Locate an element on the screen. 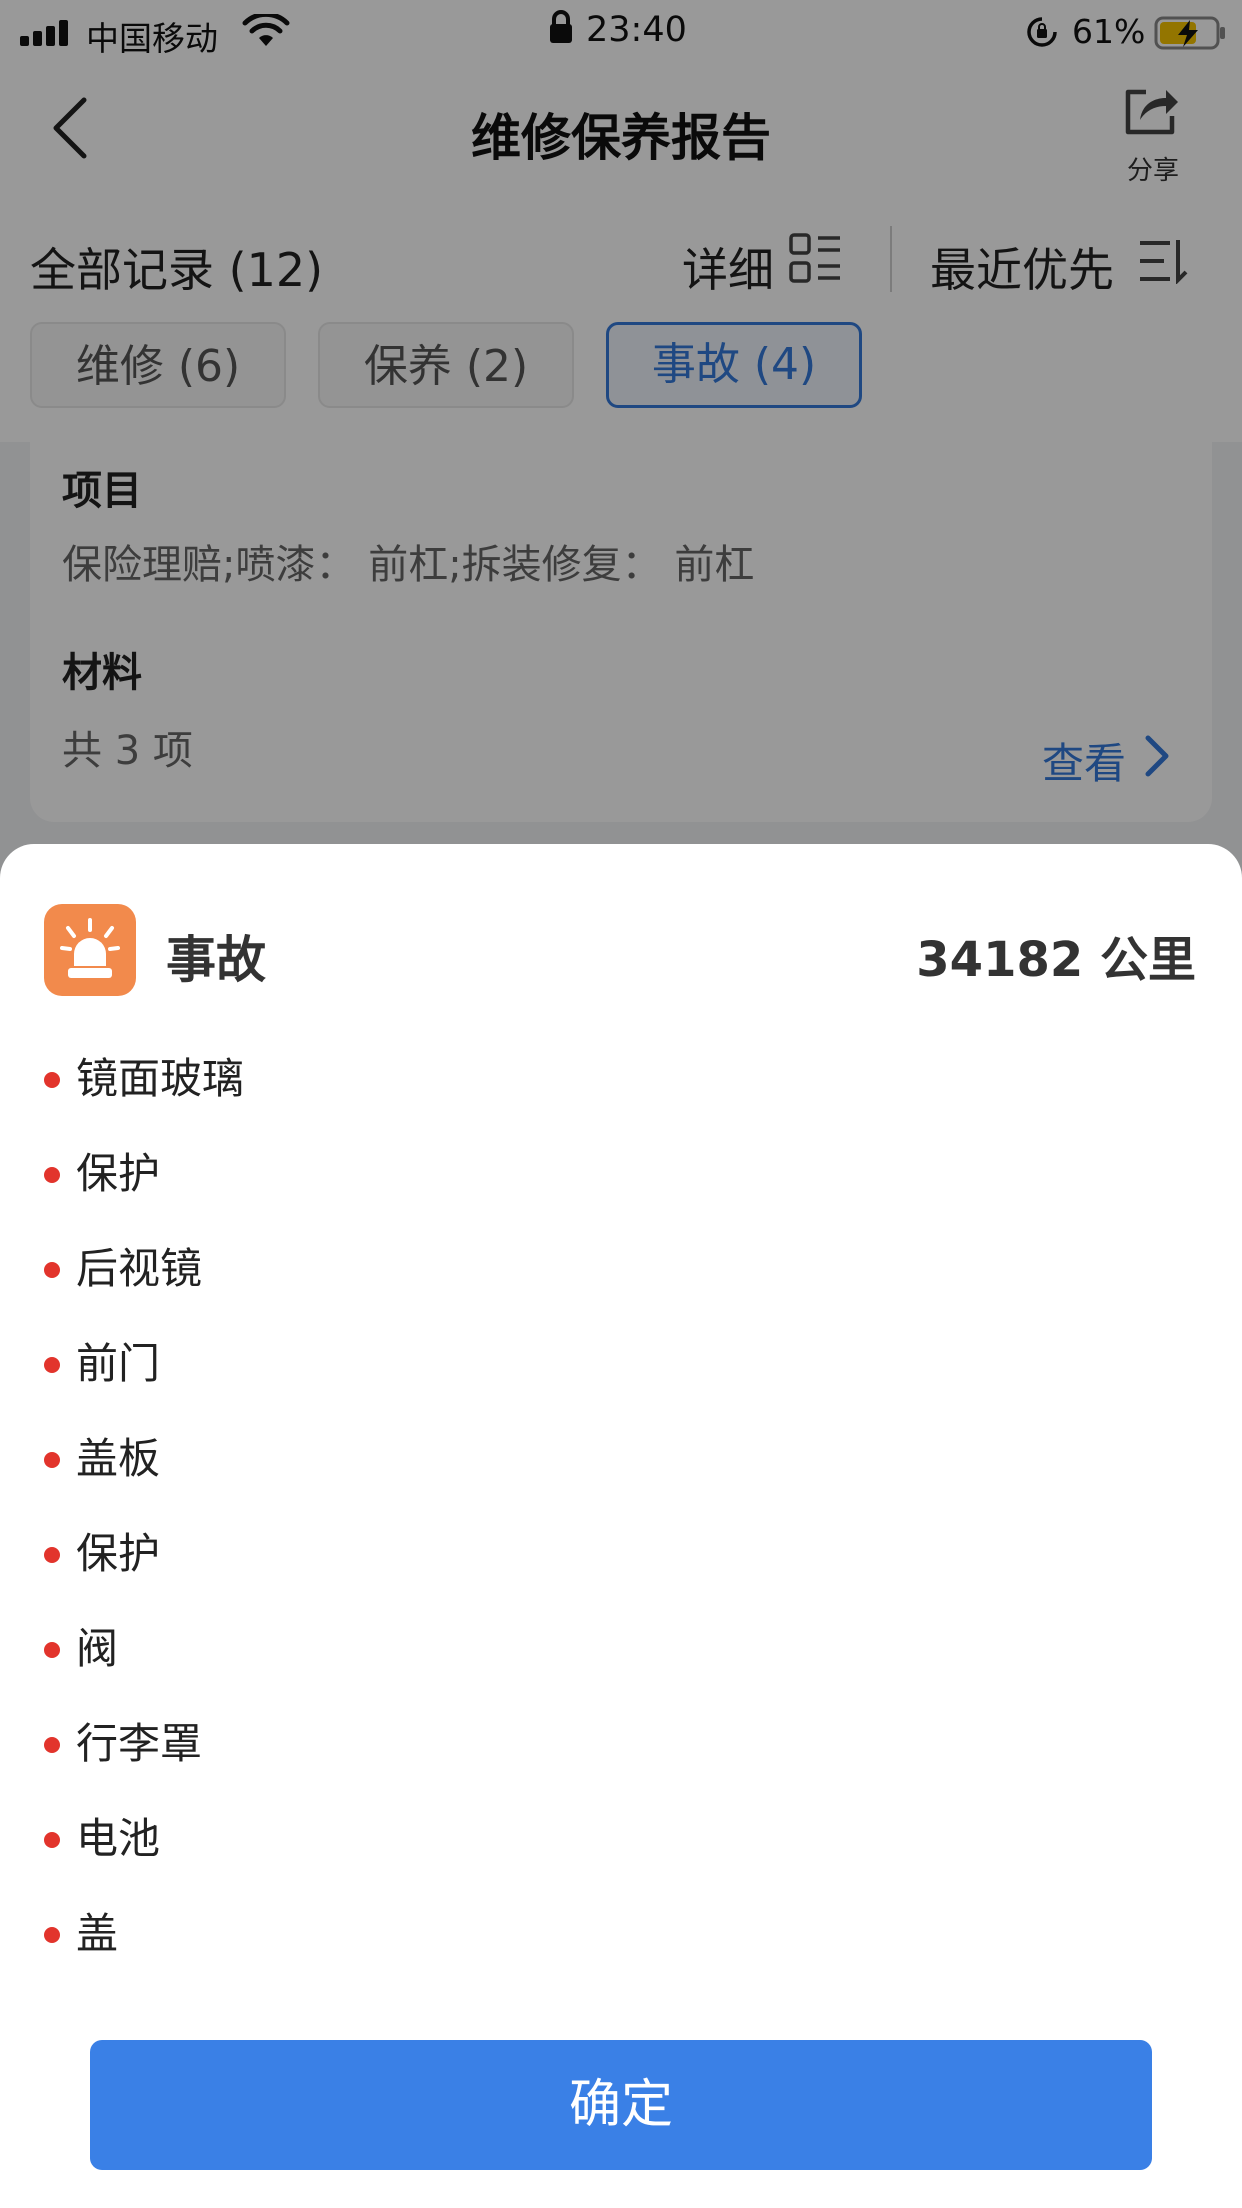 This screenshot has width=1242, height=2208. alarm-light-icon is located at coordinates (90, 950).